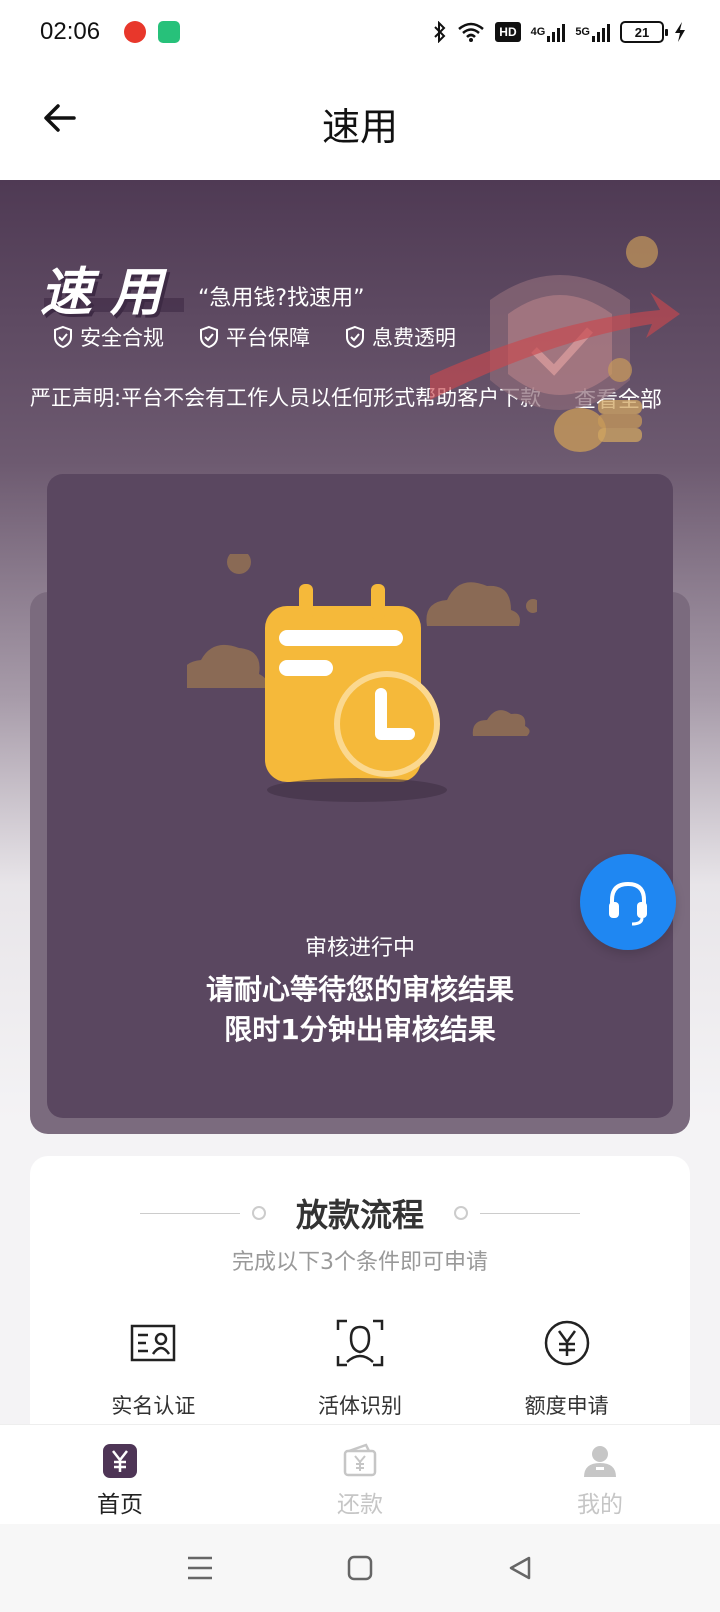  I want to click on shield-coins-illustration, so click(555, 344).